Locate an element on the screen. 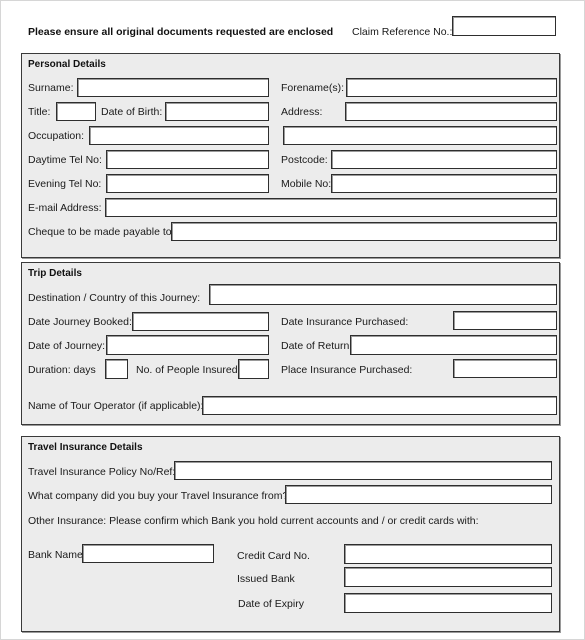 The width and height of the screenshot is (585, 640). issued-bank-label: Issued Bank is located at coordinates (266, 579).